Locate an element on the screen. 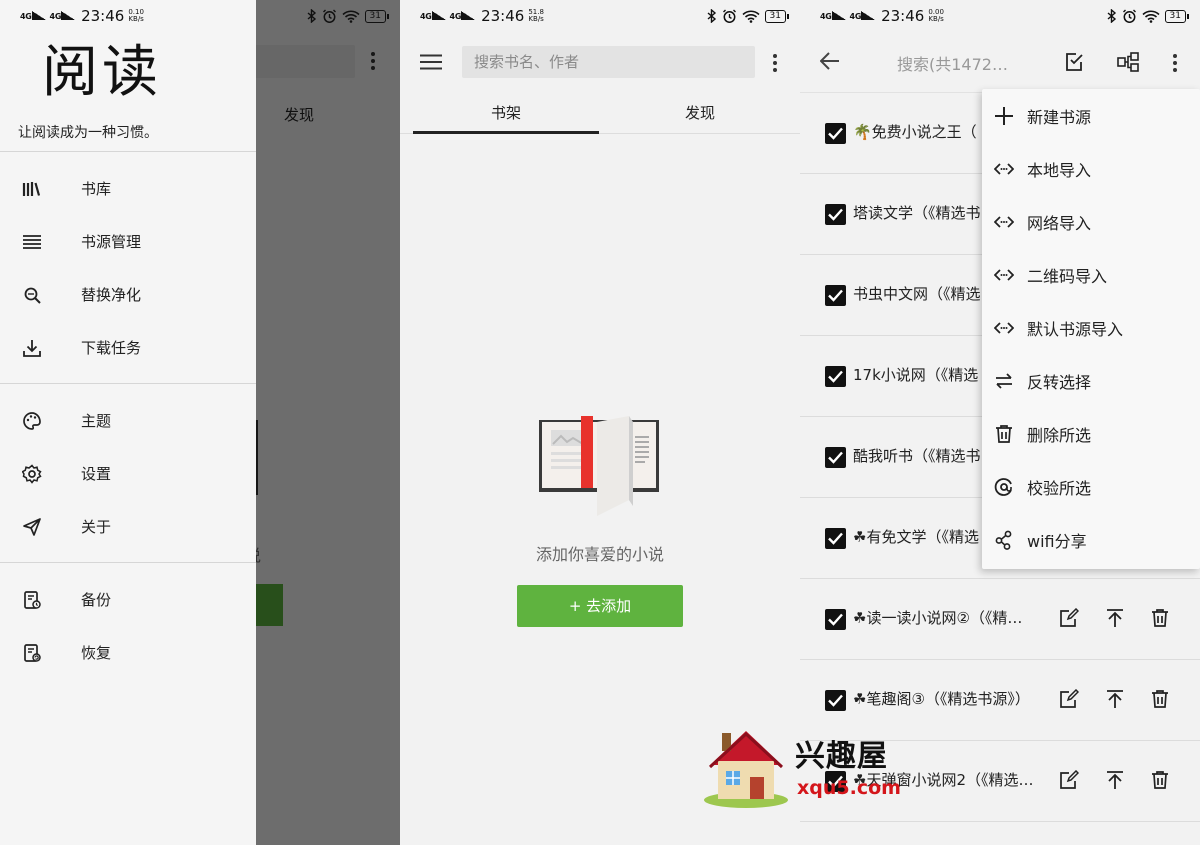 This screenshot has width=1200, height=845. add-books-button: + 去添加 is located at coordinates (600, 606).